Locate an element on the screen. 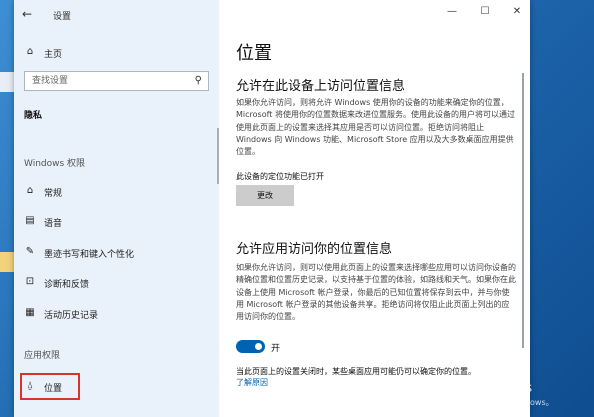 The height and width of the screenshot is (417, 594). section-header-windows: Windows 权限 is located at coordinates (55, 164).